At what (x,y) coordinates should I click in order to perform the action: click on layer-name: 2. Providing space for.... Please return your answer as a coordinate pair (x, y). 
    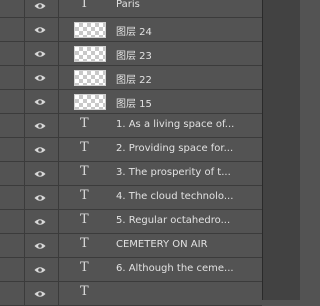
    Looking at the image, I should click on (187, 148).